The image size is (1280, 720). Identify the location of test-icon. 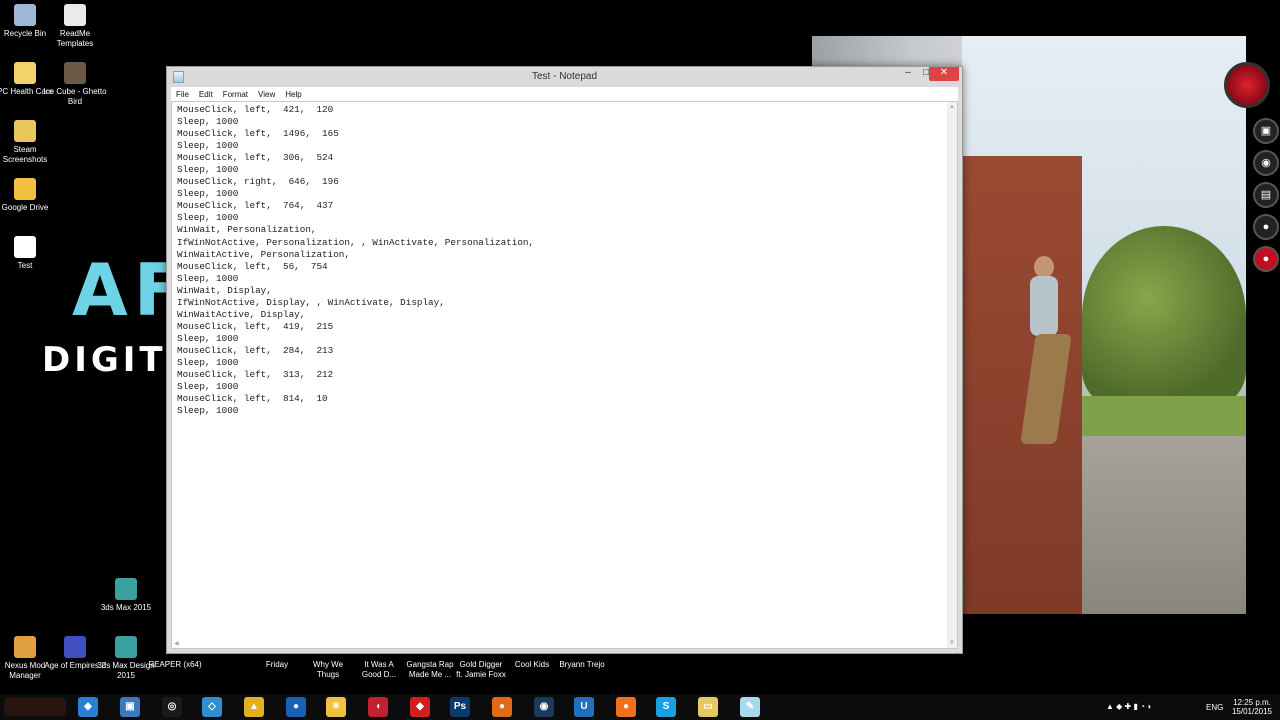
(25, 247).